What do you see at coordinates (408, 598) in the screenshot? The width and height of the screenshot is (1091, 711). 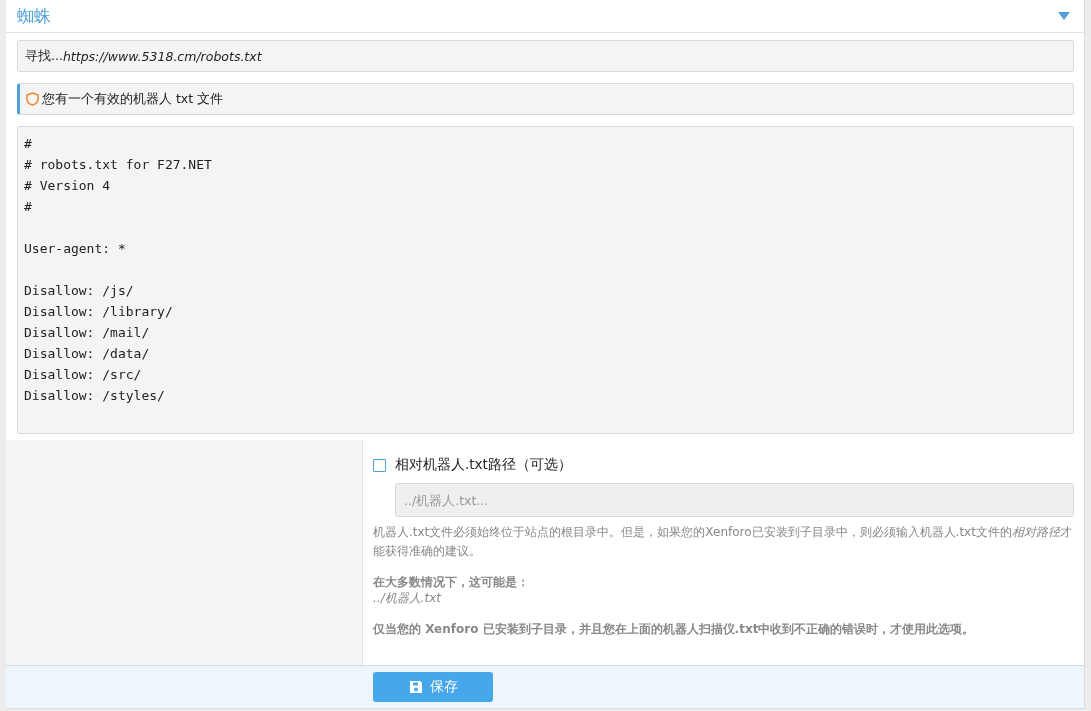 I see `hint-example: ../机器人.txt` at bounding box center [408, 598].